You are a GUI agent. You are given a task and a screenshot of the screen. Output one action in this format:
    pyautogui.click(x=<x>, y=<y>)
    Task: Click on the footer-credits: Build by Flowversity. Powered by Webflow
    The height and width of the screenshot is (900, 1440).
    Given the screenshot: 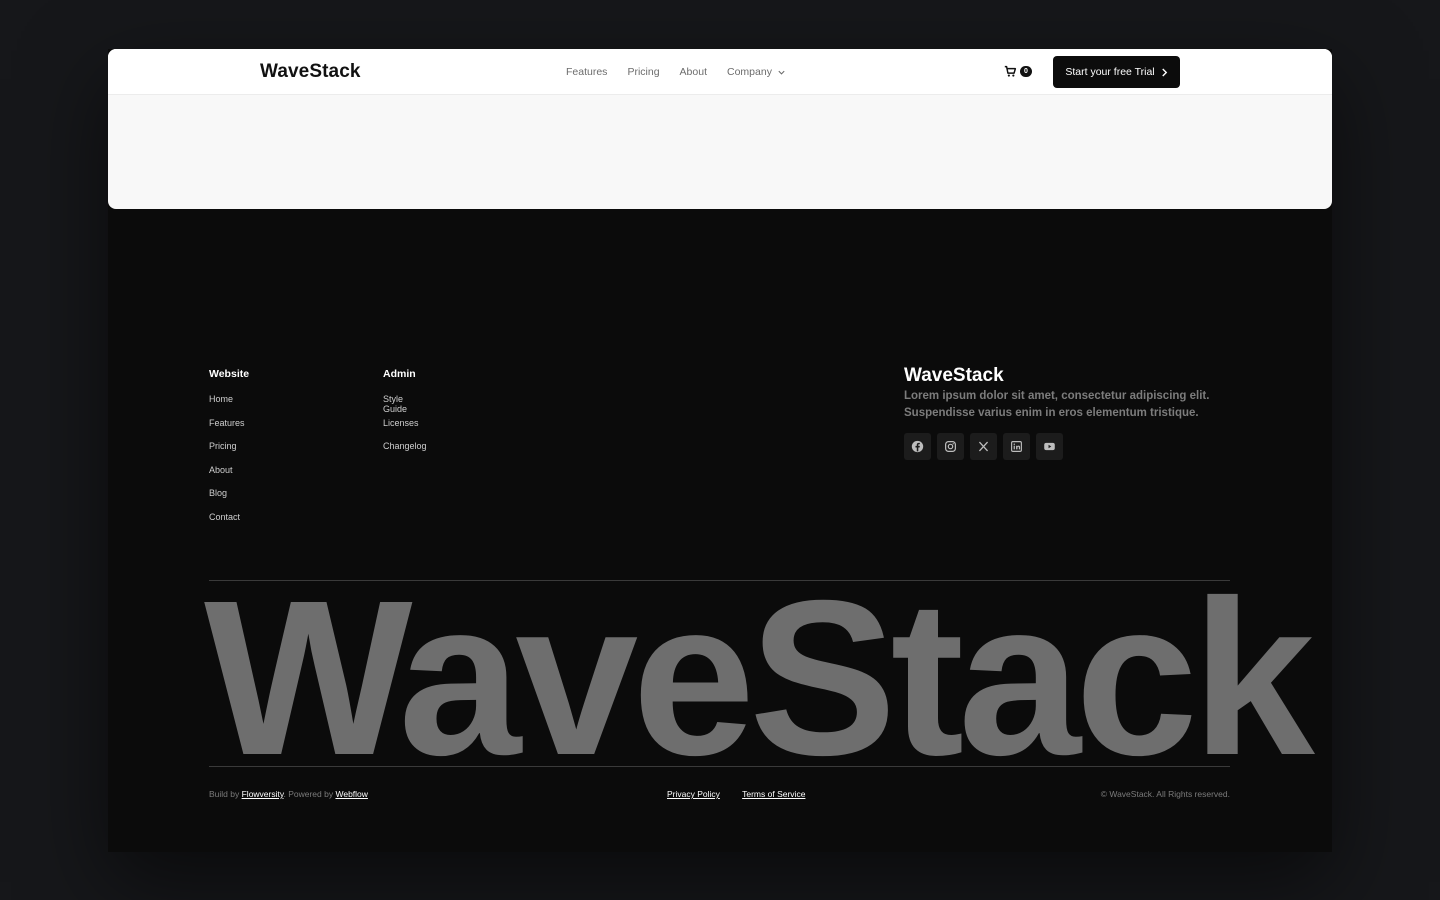 What is the action you would take?
    pyautogui.click(x=288, y=794)
    